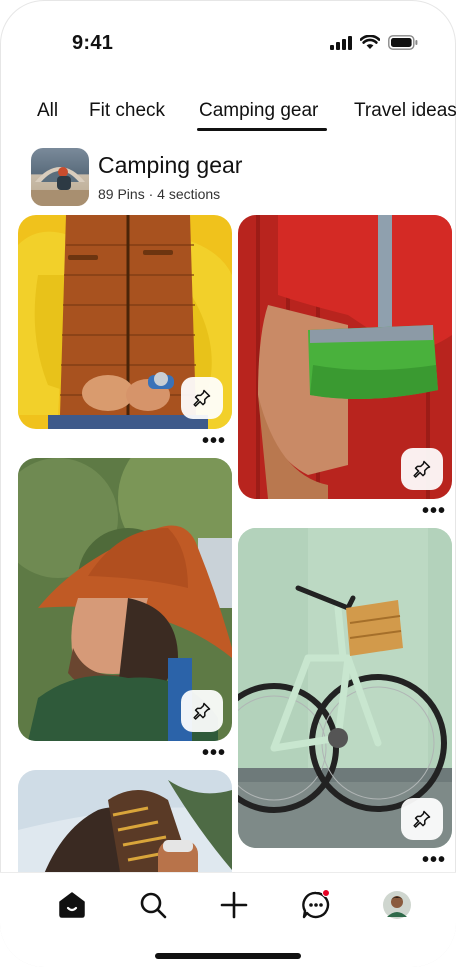 The image size is (456, 967). Describe the element at coordinates (93, 43) in the screenshot. I see `status-time: 9:41` at that location.